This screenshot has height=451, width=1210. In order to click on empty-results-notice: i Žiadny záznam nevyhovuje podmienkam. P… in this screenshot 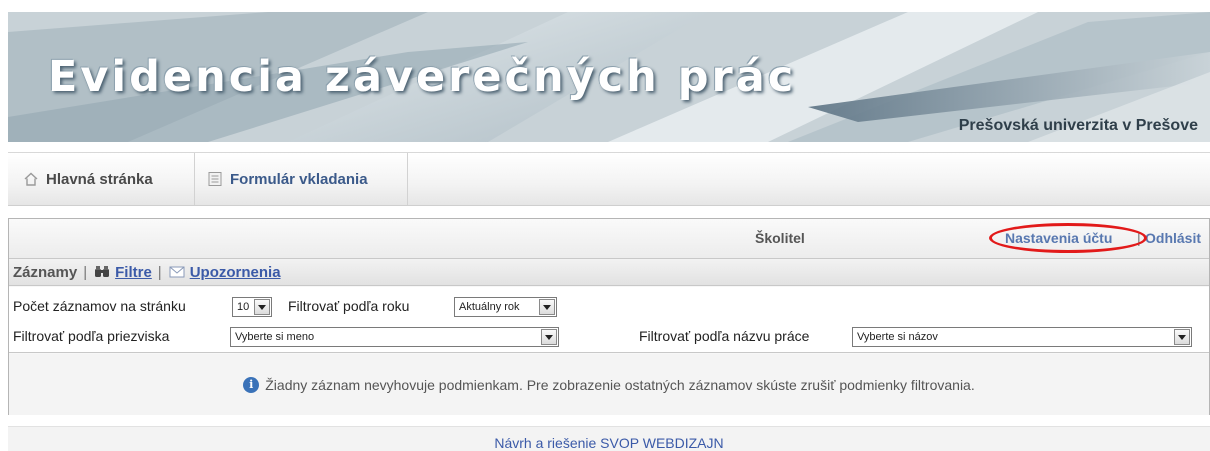, I will do `click(609, 384)`.